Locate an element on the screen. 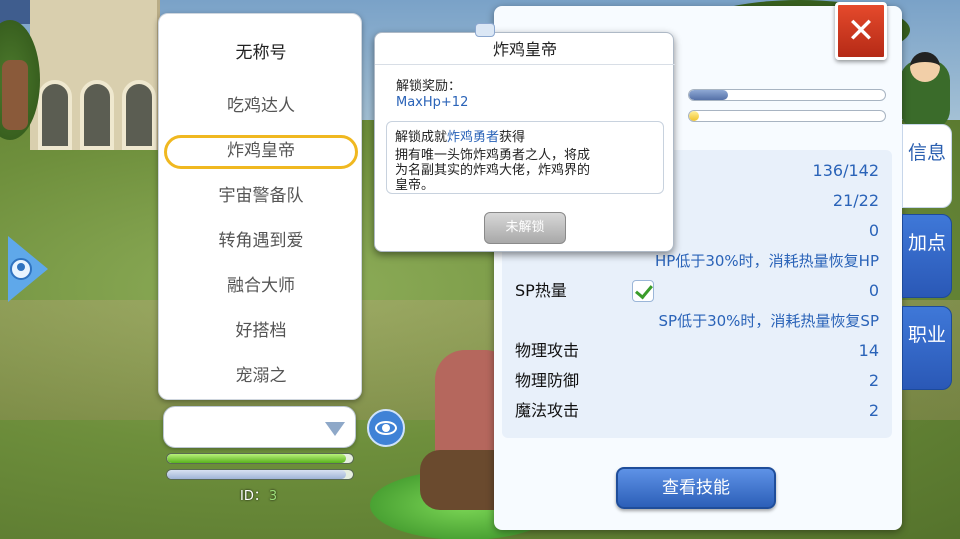  title-dropdown is located at coordinates (259, 427).